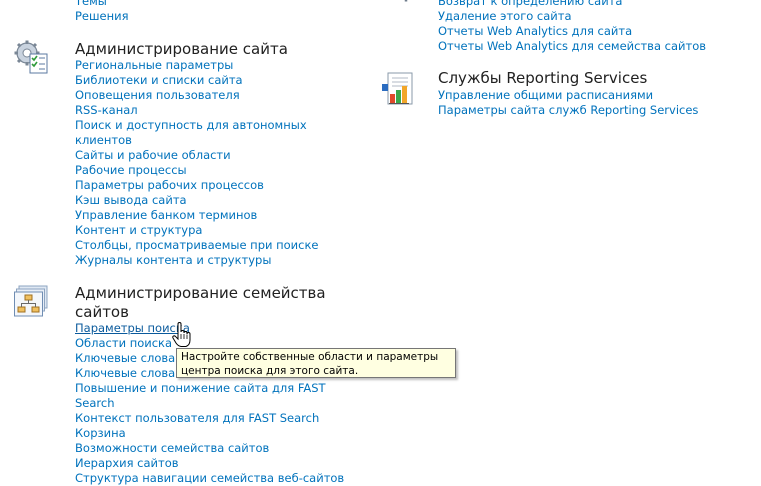 This screenshot has height=486, width=761. I want to click on link-content-structure: Контент и структура, so click(197, 230).